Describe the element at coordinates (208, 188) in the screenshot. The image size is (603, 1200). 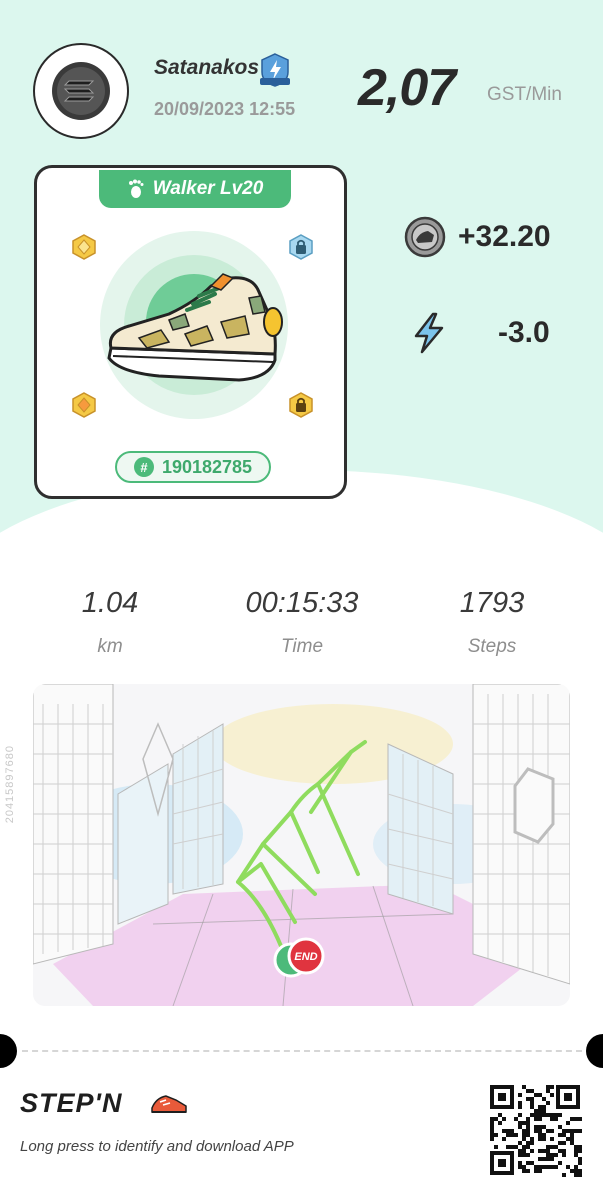
I see `sneaker-level-label: Walker Lv20` at that location.